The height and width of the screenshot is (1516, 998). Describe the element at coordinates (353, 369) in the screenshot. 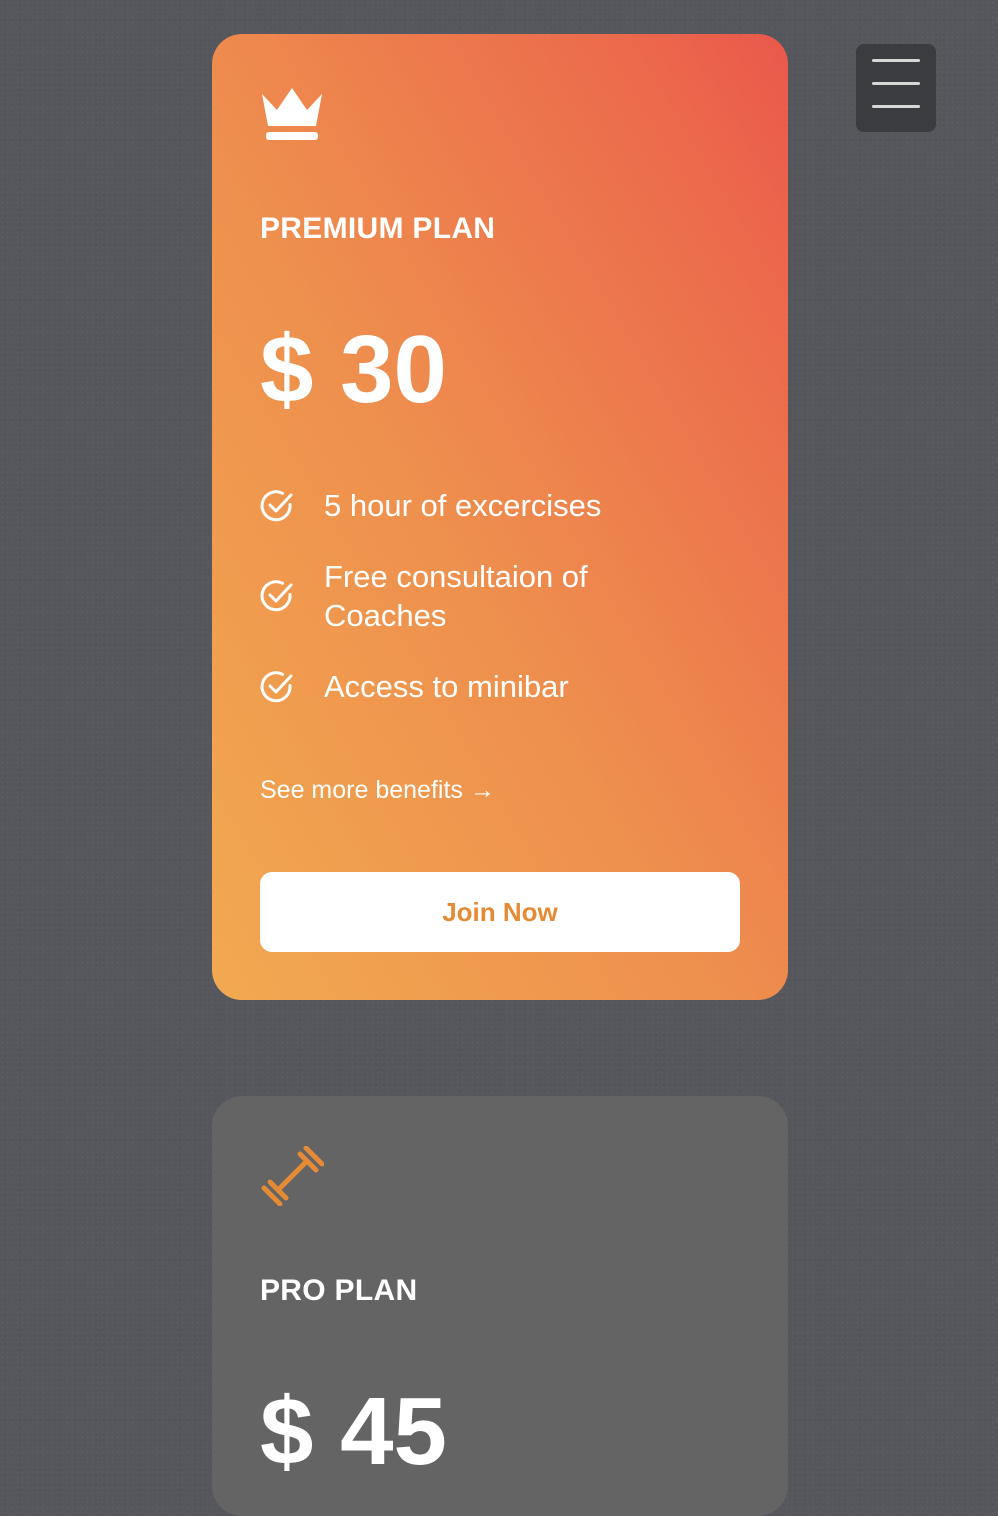

I see `plan-price: $ 30` at that location.